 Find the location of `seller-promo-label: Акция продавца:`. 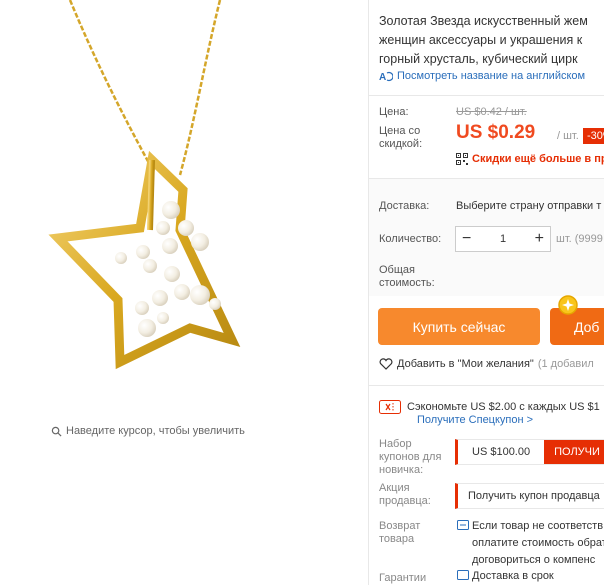

seller-promo-label: Акция продавца: is located at coordinates (405, 494).